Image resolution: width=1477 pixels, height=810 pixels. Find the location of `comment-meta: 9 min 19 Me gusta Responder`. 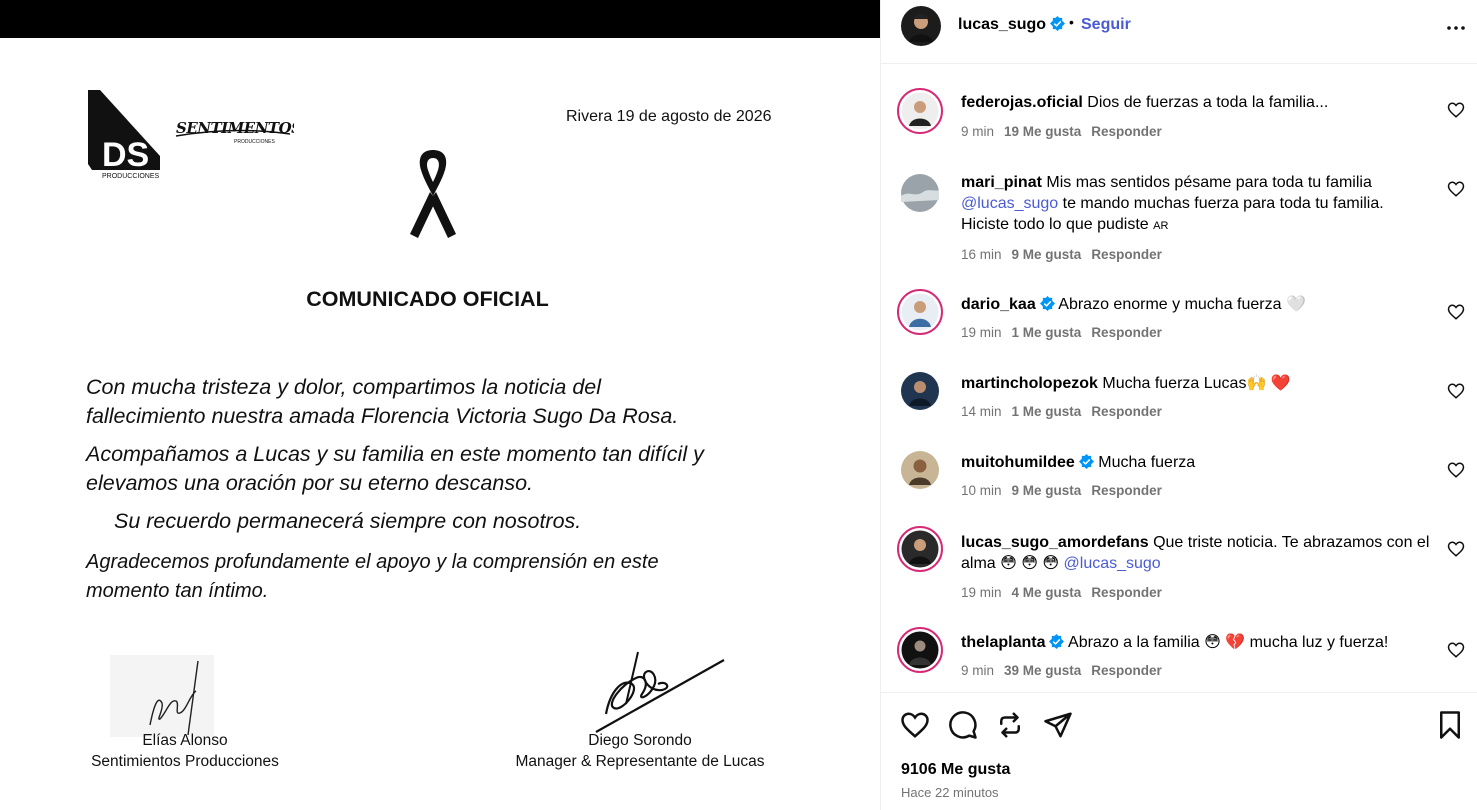

comment-meta: 9 min 19 Me gusta Responder is located at coordinates (1061, 131).